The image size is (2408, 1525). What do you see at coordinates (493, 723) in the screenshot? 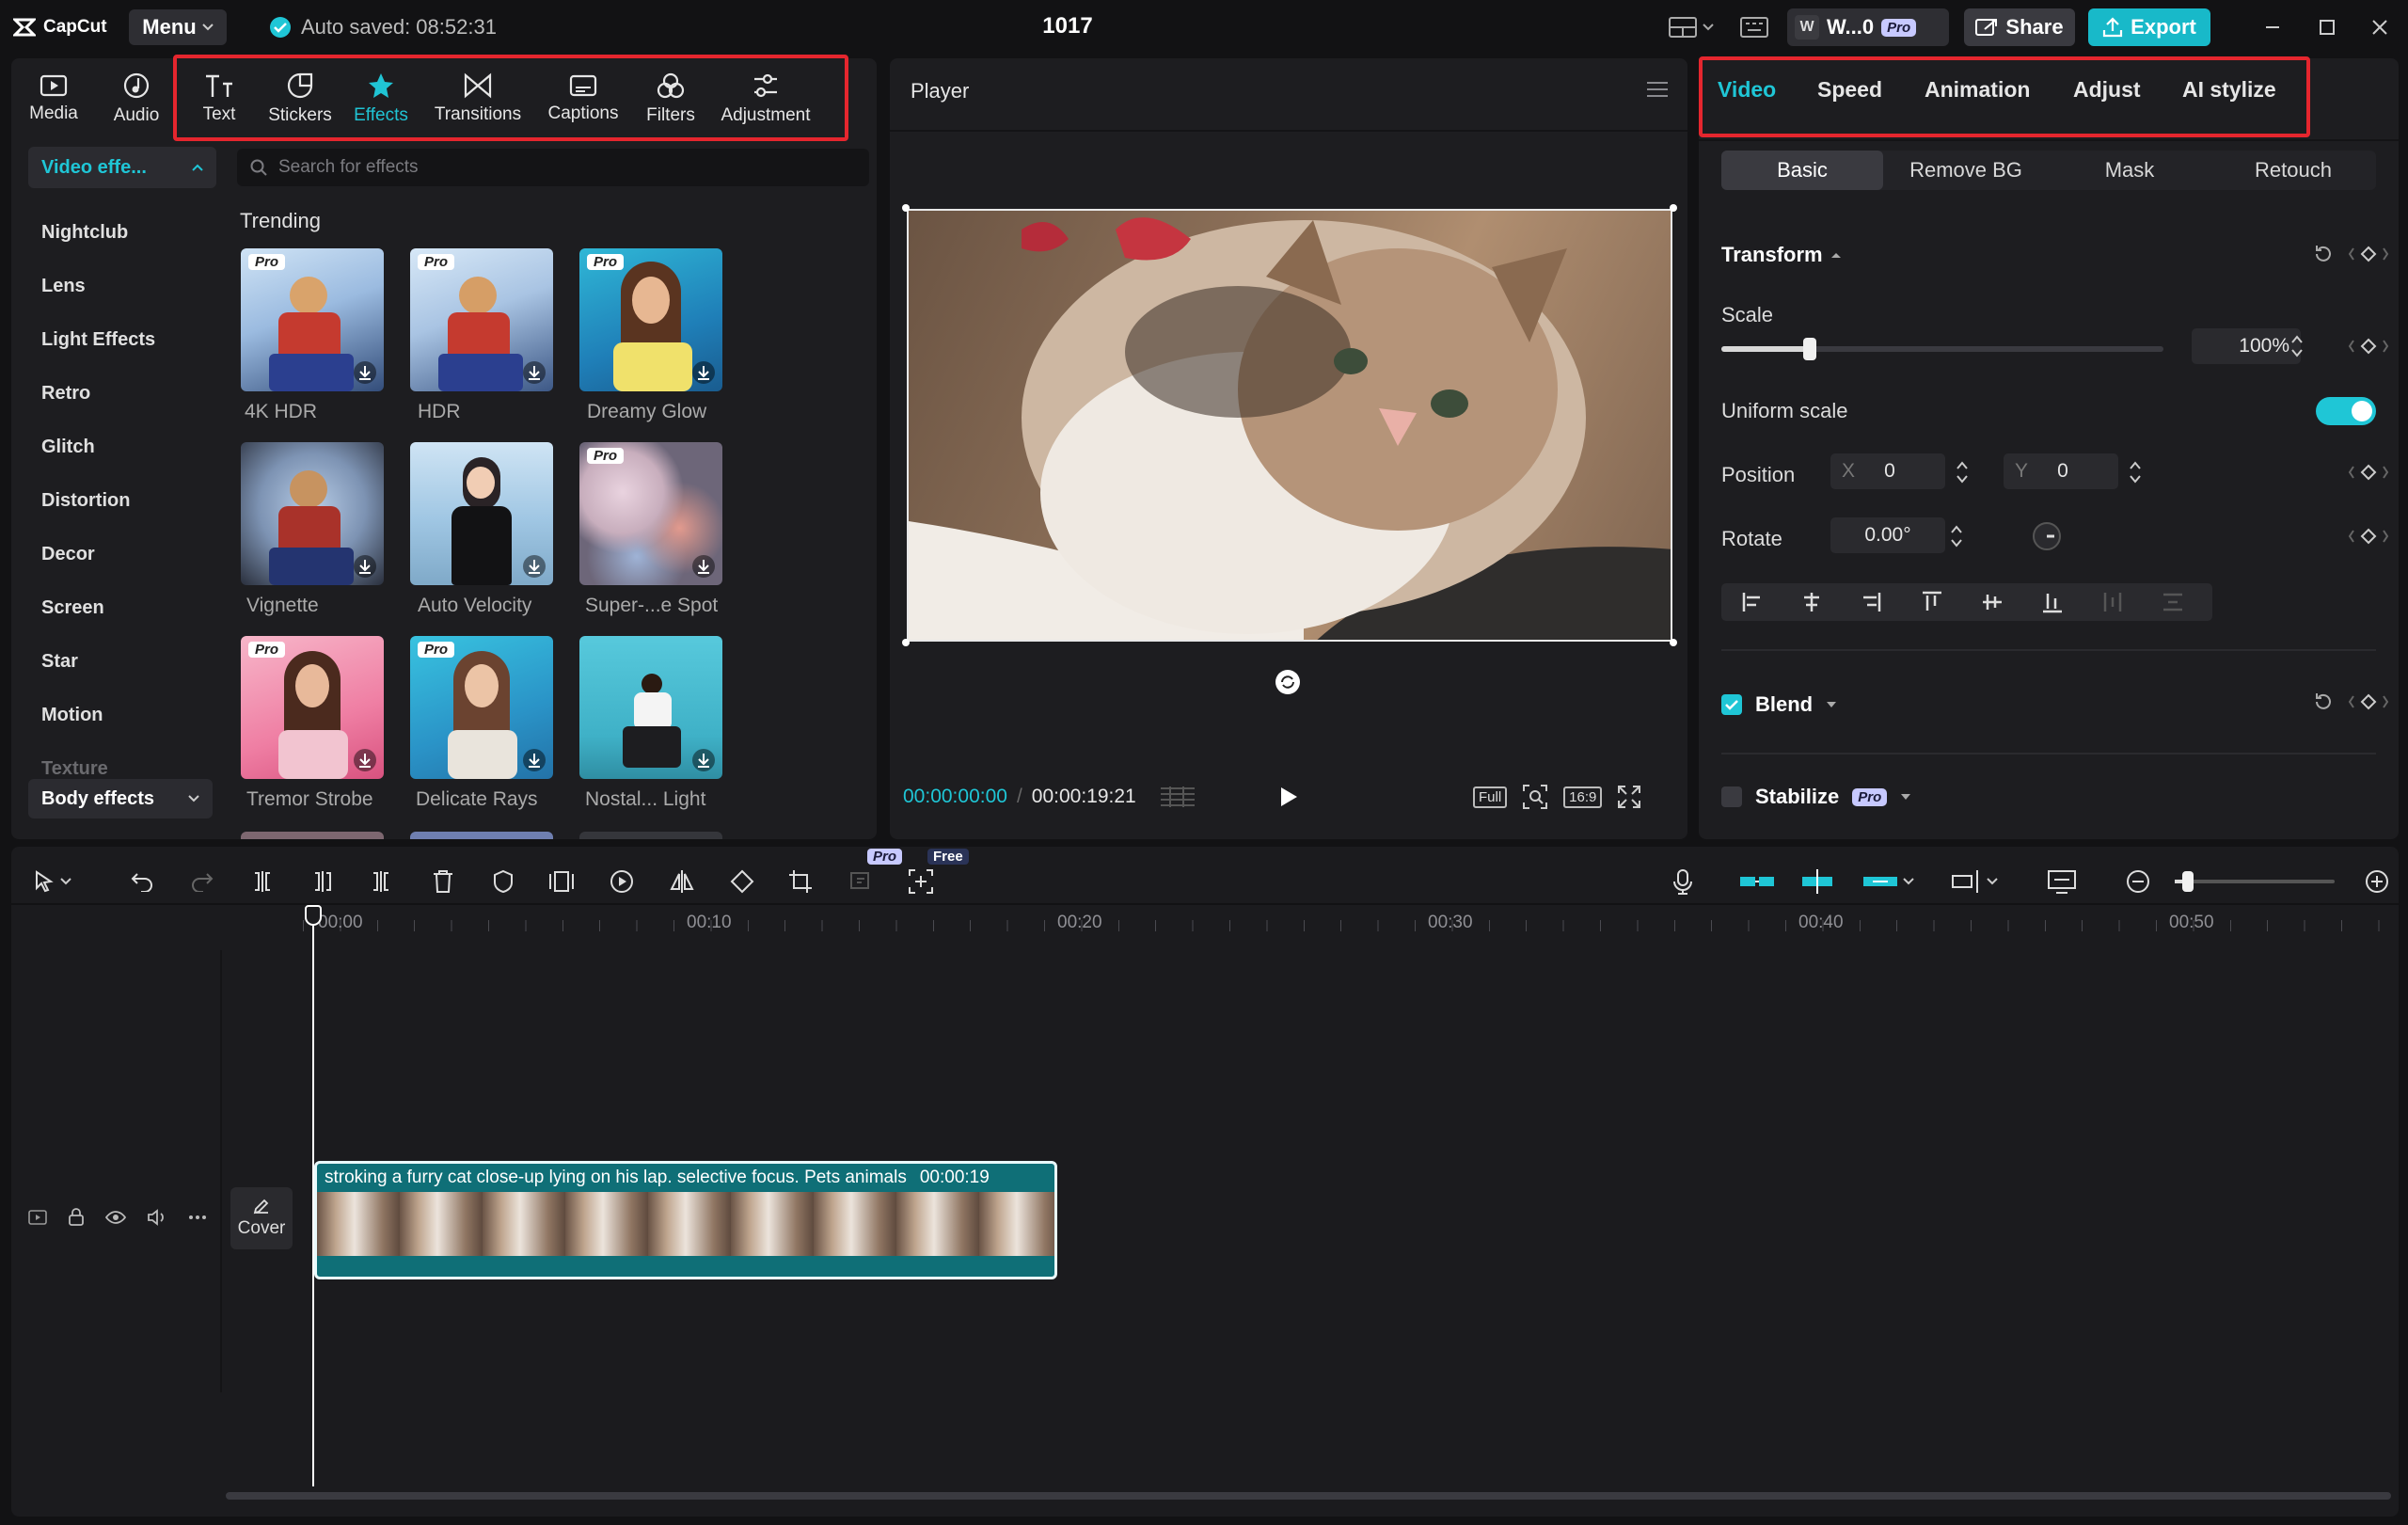
I see `effect-card-delicate-rays: Pro Delicate Rays` at bounding box center [493, 723].